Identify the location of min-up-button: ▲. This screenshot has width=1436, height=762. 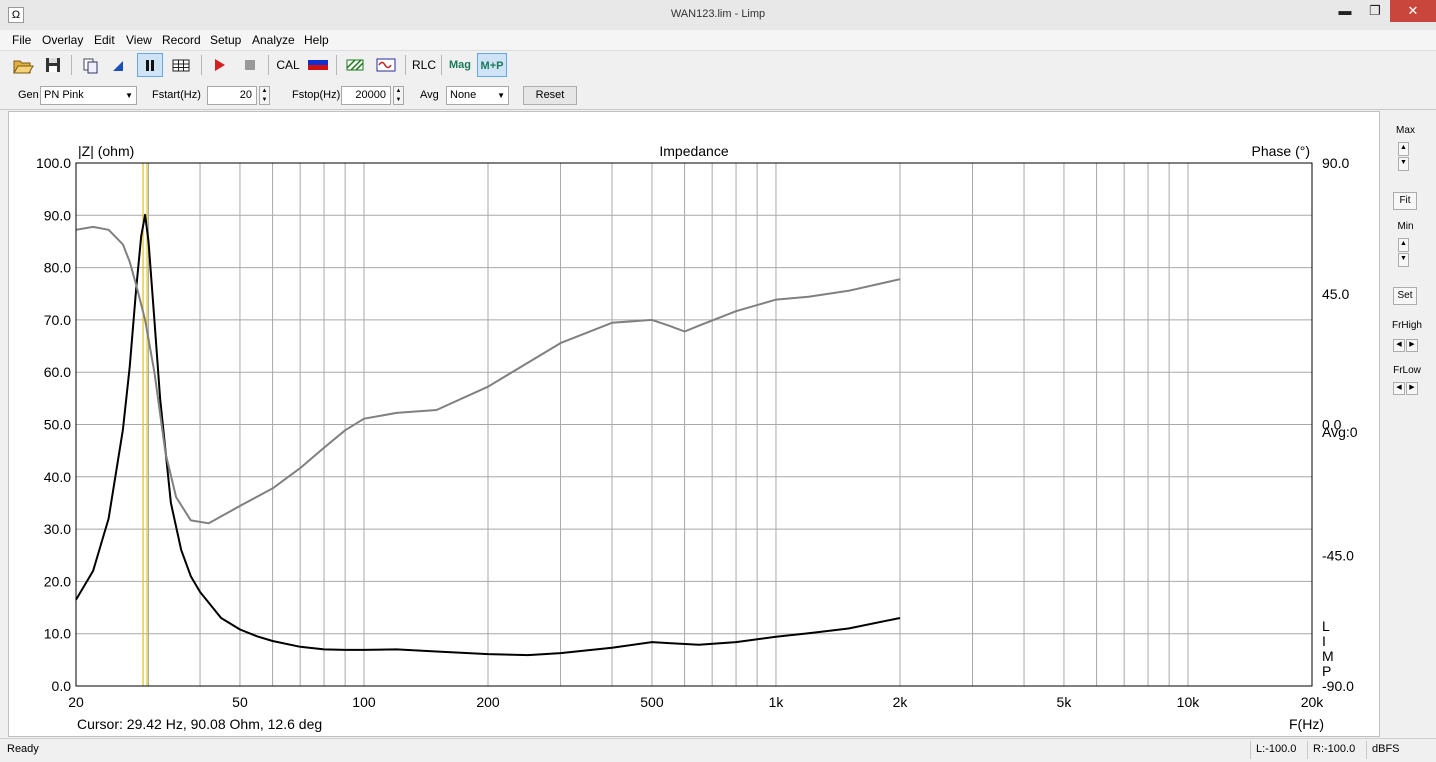
(1403, 245).